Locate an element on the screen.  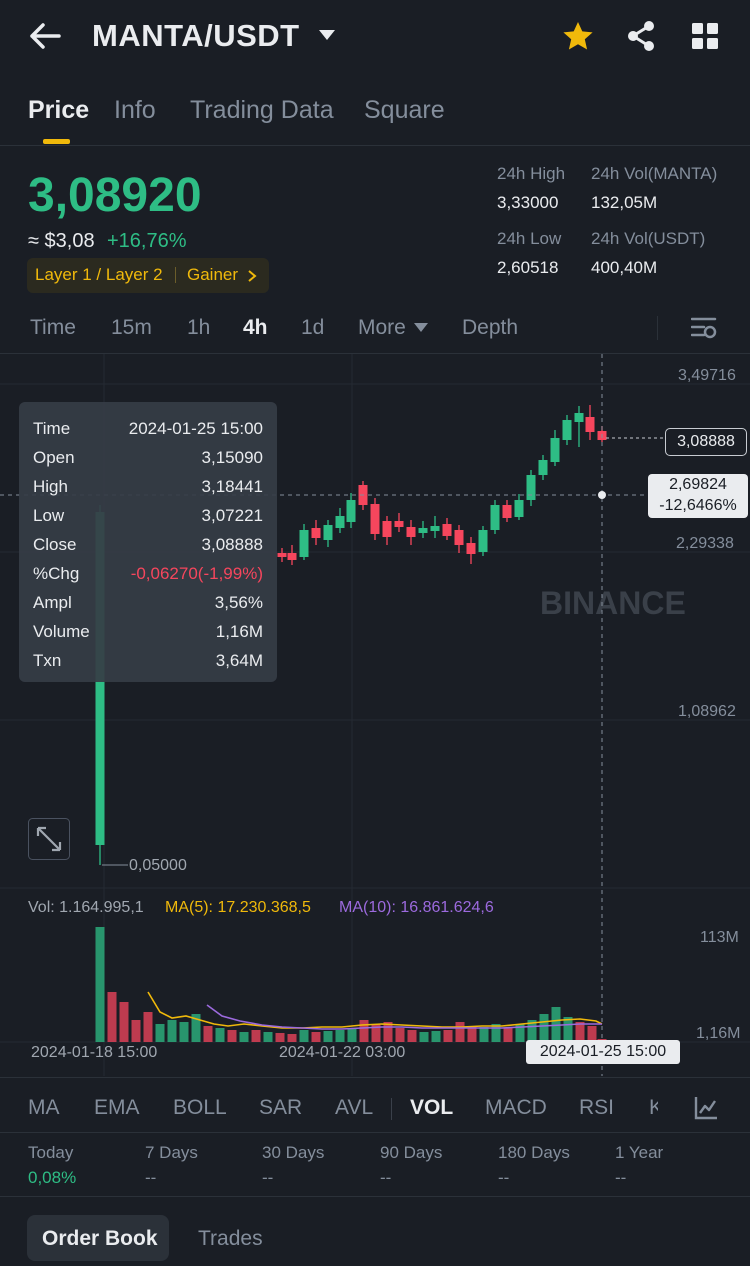
price-change-percent: +16,76% is located at coordinates (147, 241).